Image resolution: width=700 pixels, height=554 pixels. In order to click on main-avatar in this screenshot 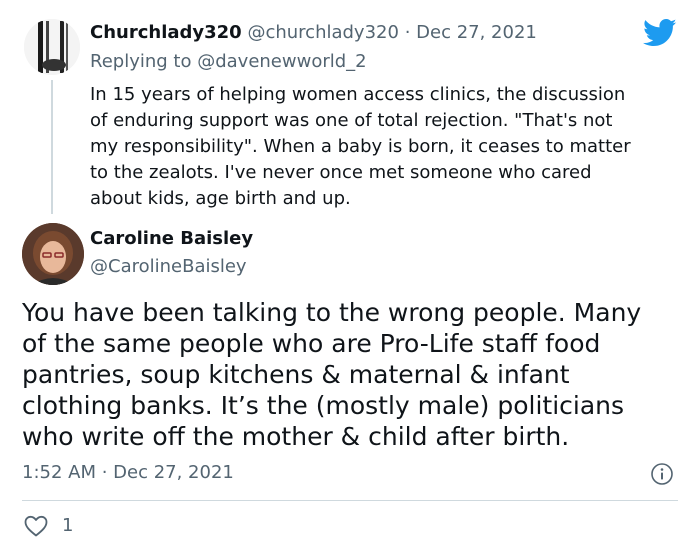, I will do `click(53, 254)`.